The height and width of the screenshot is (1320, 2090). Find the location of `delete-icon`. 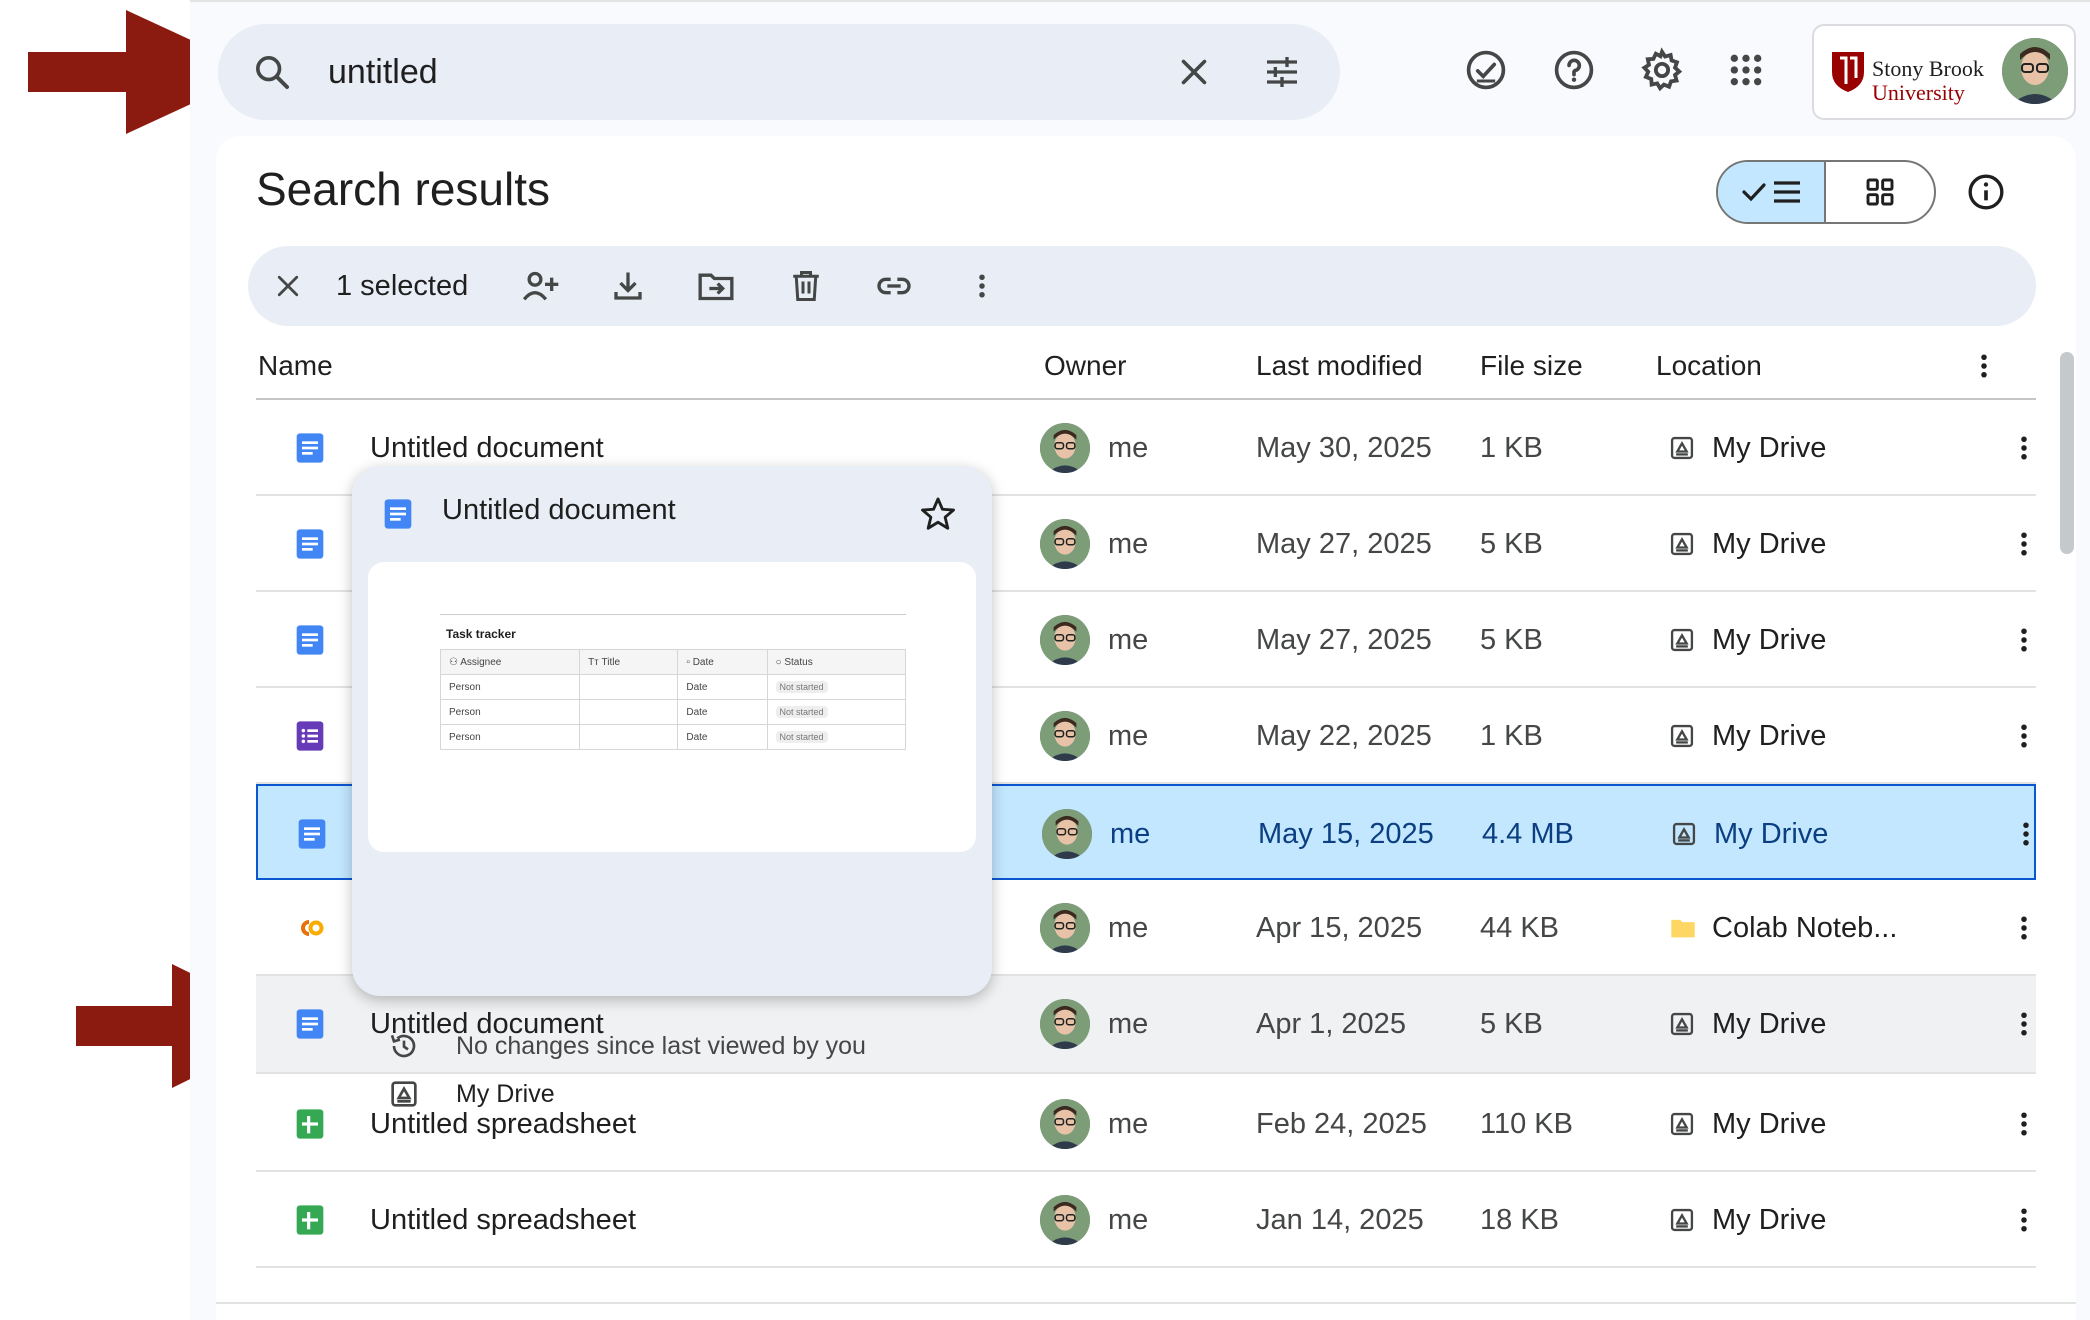

delete-icon is located at coordinates (806, 286).